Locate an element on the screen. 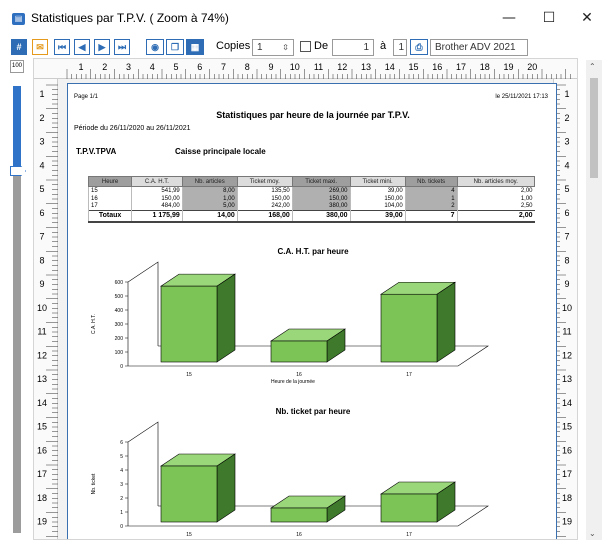 This screenshot has width=602, height=553. table-cell: 380,00 is located at coordinates (321, 206).